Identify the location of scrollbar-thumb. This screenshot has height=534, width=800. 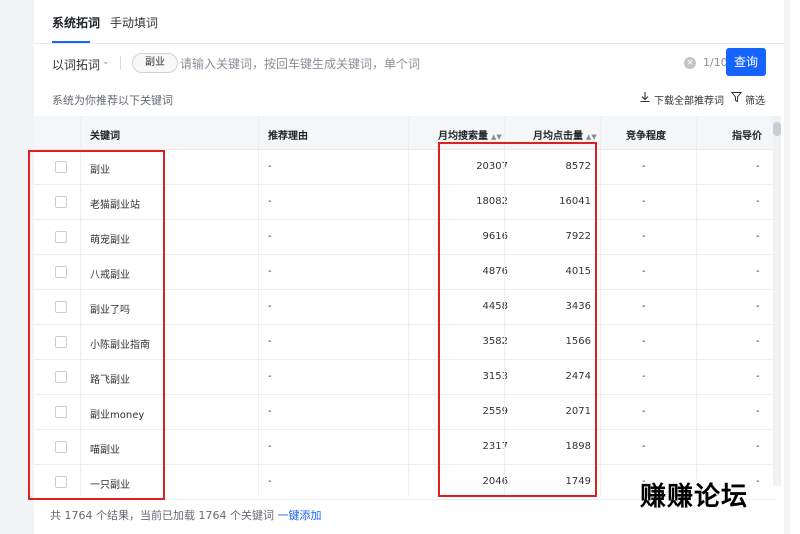
(777, 129).